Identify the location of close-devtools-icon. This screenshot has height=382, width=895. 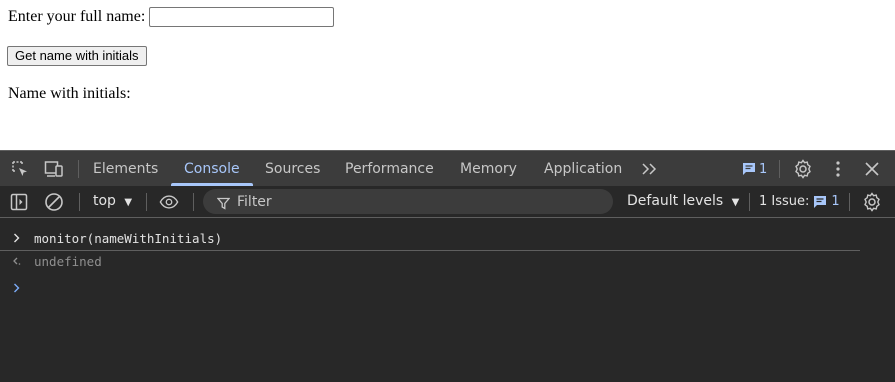
(872, 169).